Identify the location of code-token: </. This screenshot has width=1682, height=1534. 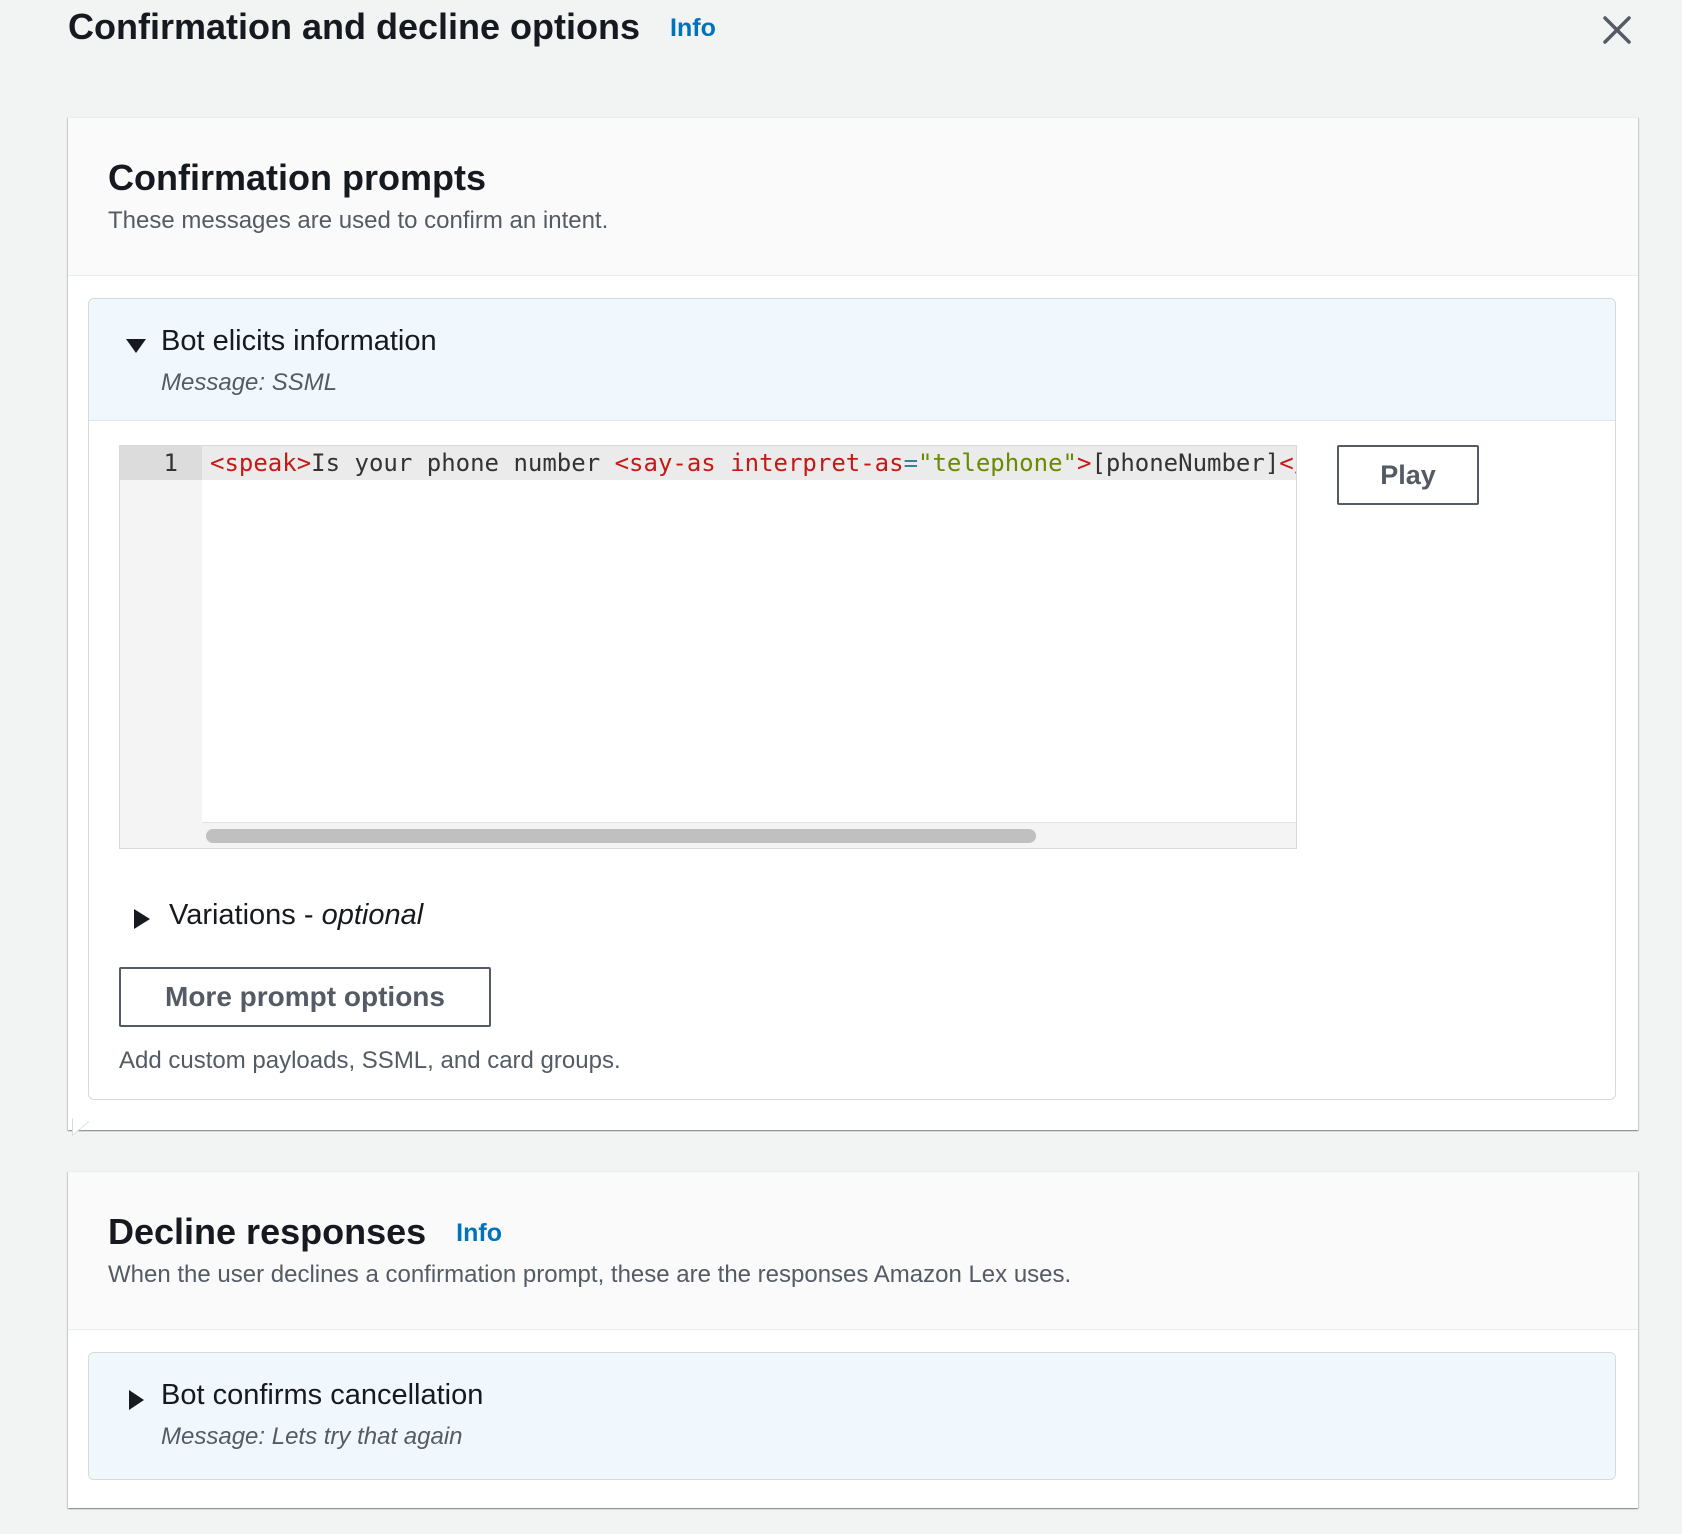
(1287, 463).